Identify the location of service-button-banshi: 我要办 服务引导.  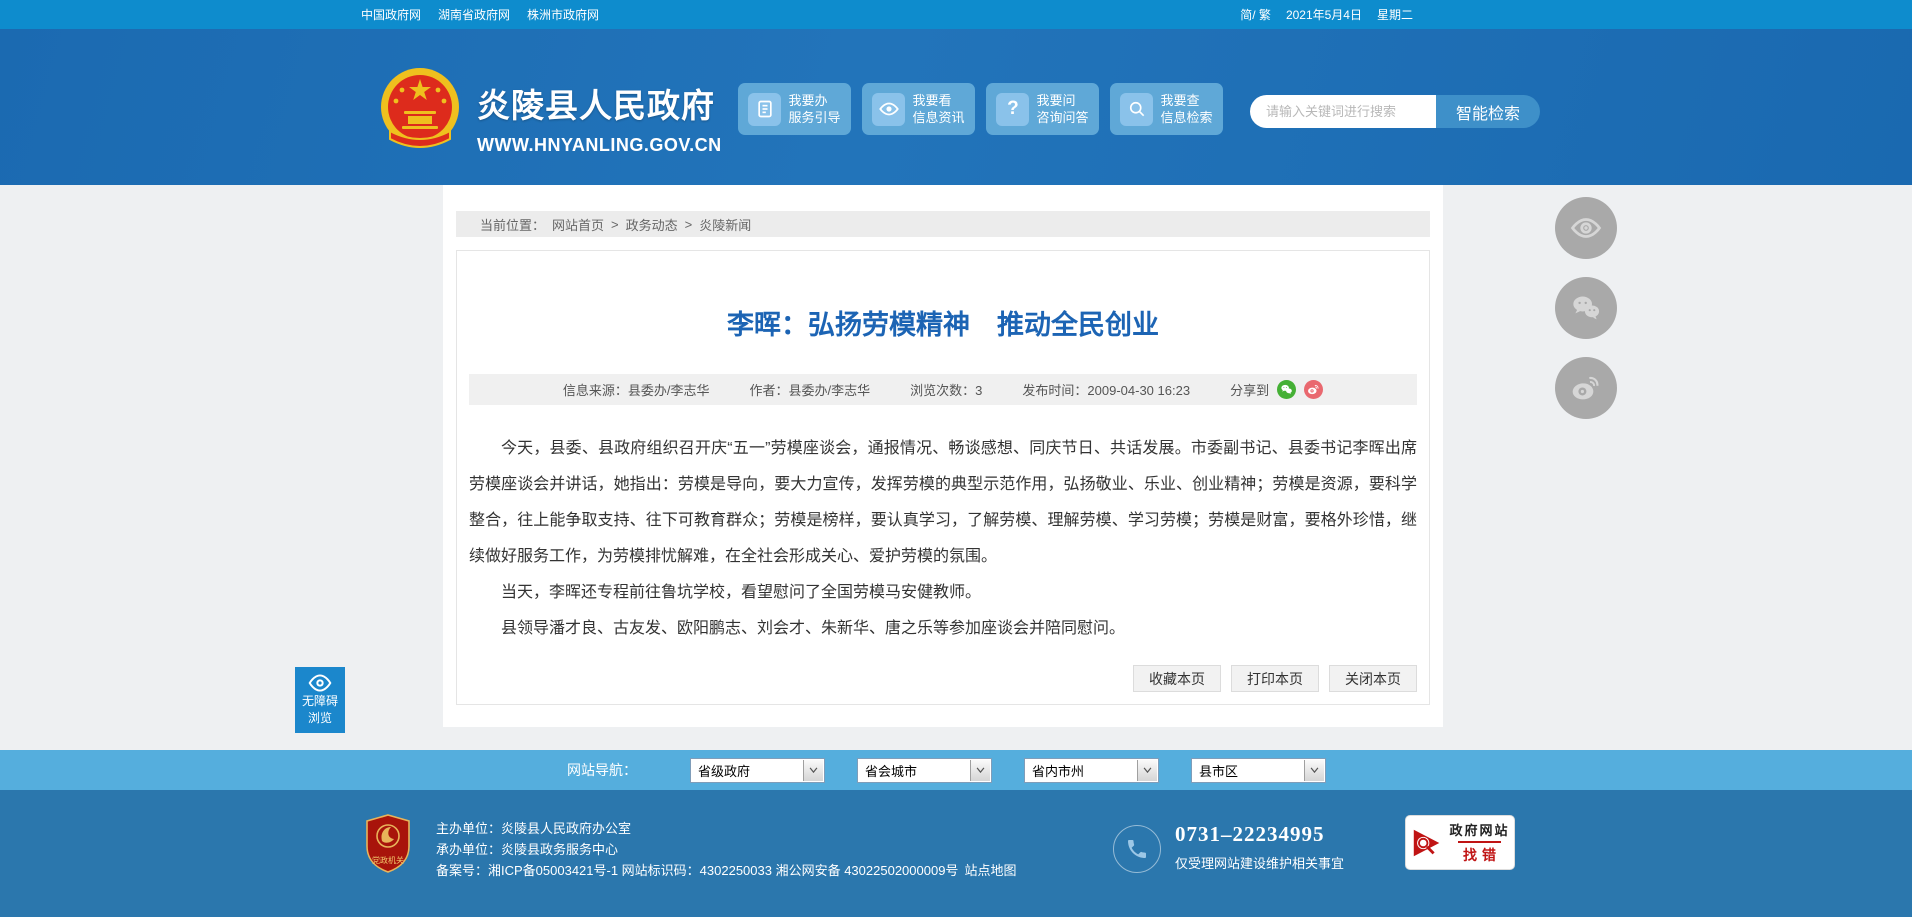
(794, 109).